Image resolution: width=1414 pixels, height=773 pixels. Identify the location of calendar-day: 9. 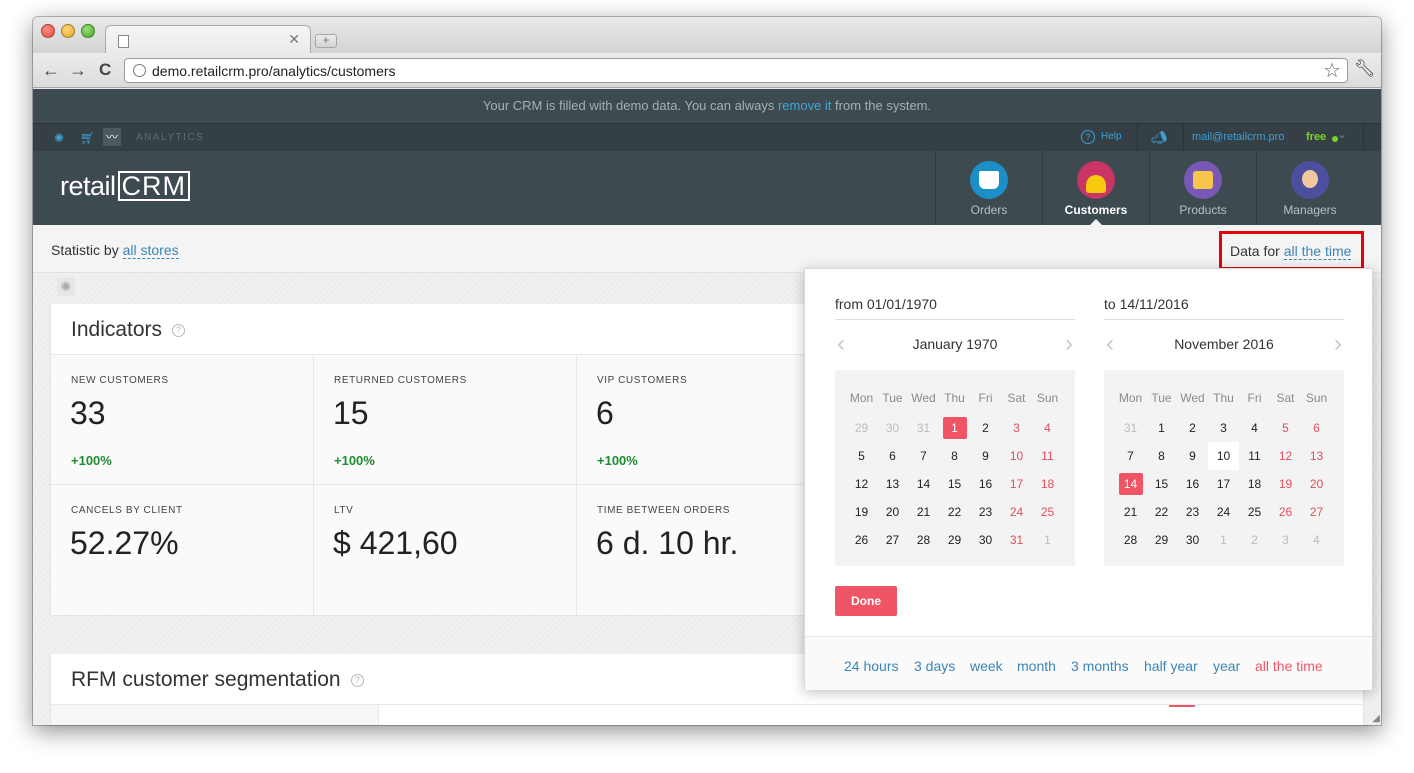
(1192, 456).